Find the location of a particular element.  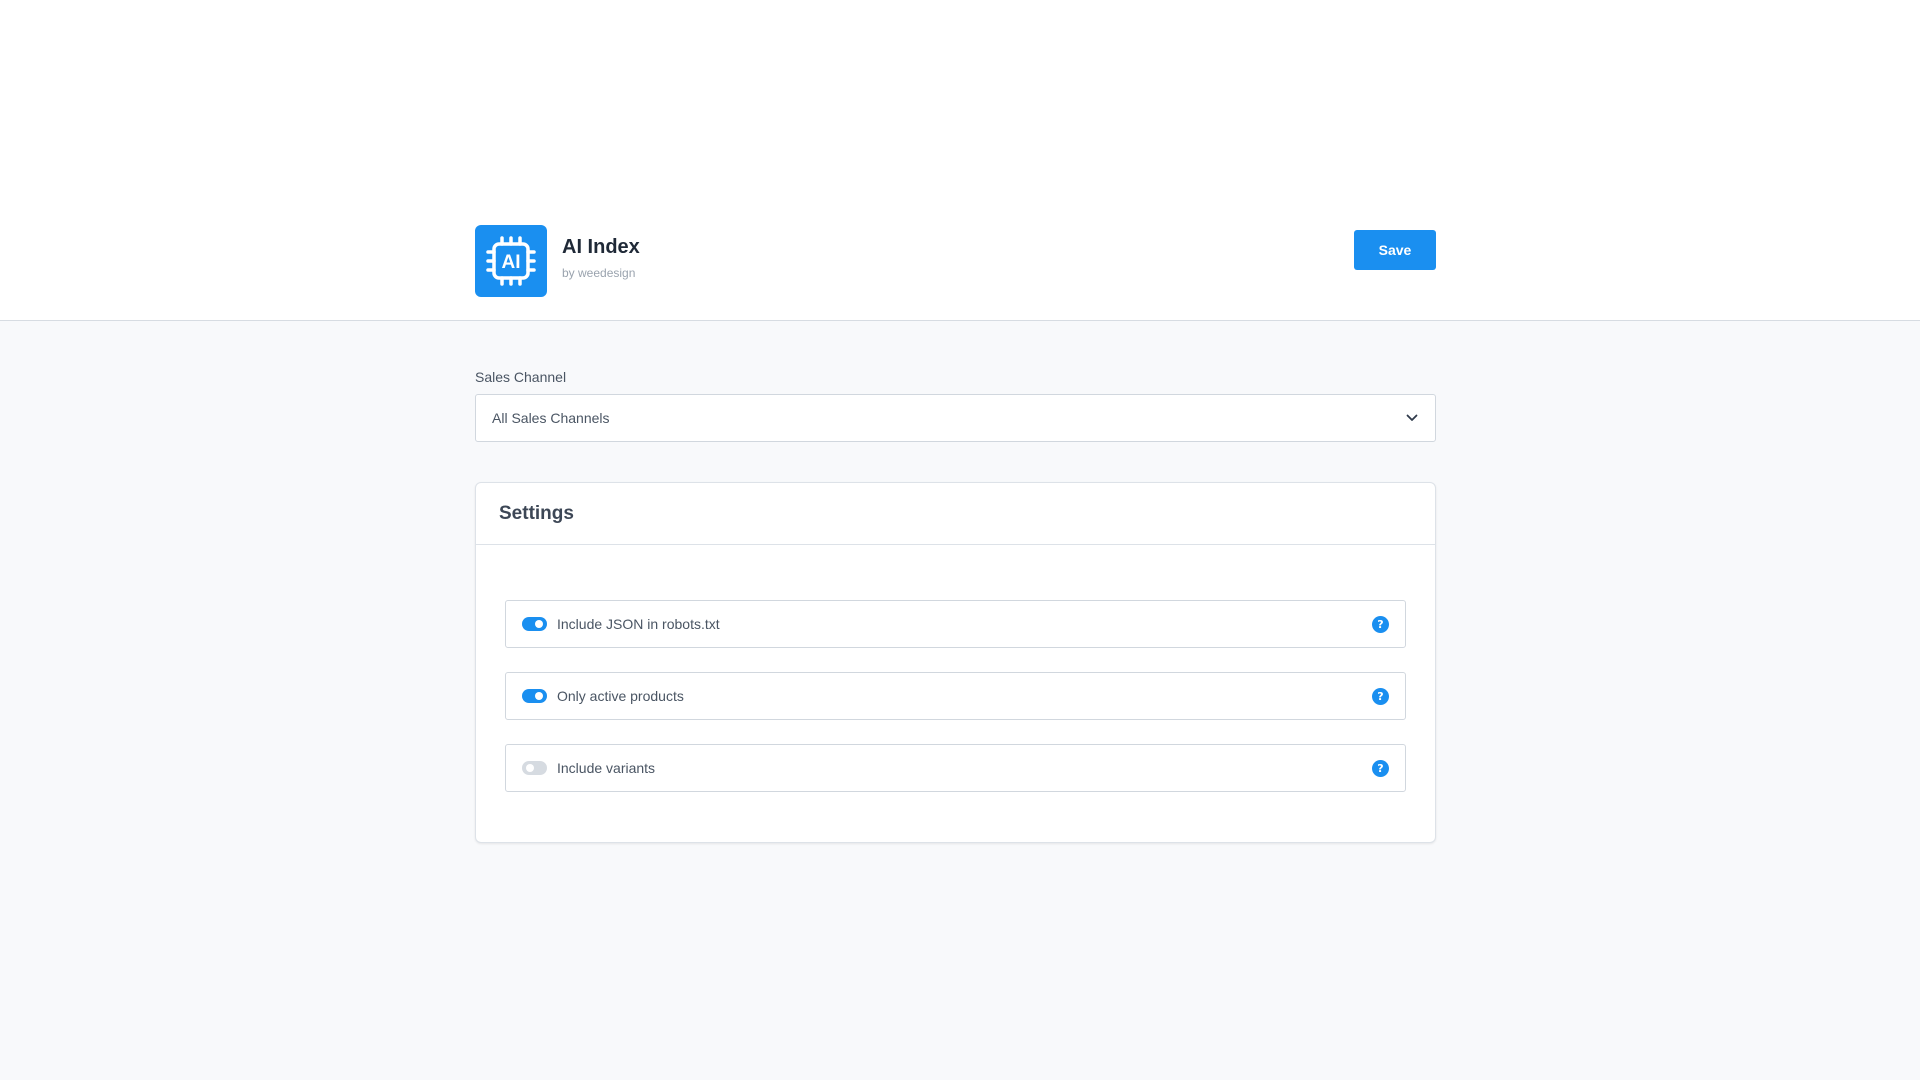

option-only-active-products: Only active products ? is located at coordinates (955, 696).